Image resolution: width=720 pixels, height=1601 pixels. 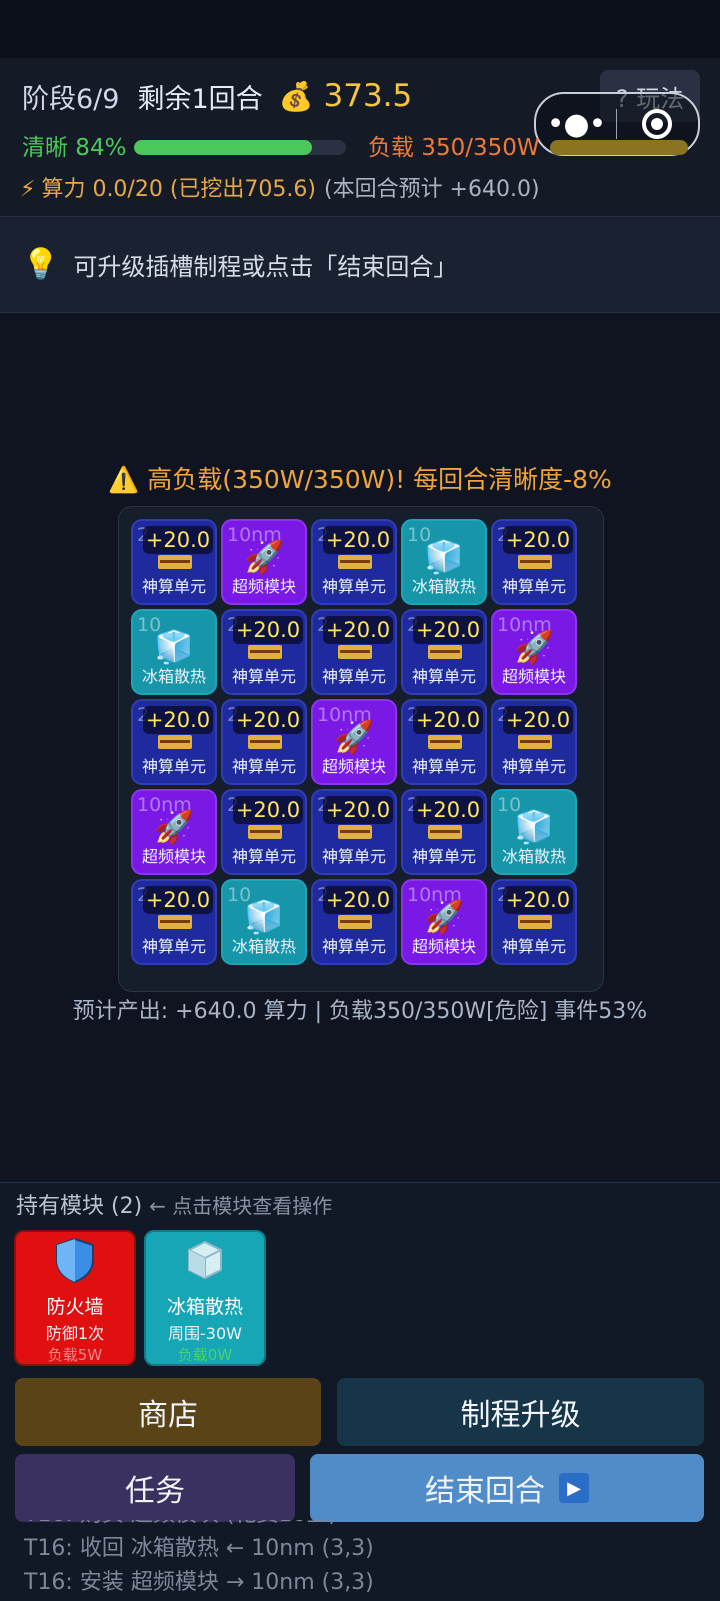 What do you see at coordinates (574, 1488) in the screenshot?
I see `play-icon: ▶` at bounding box center [574, 1488].